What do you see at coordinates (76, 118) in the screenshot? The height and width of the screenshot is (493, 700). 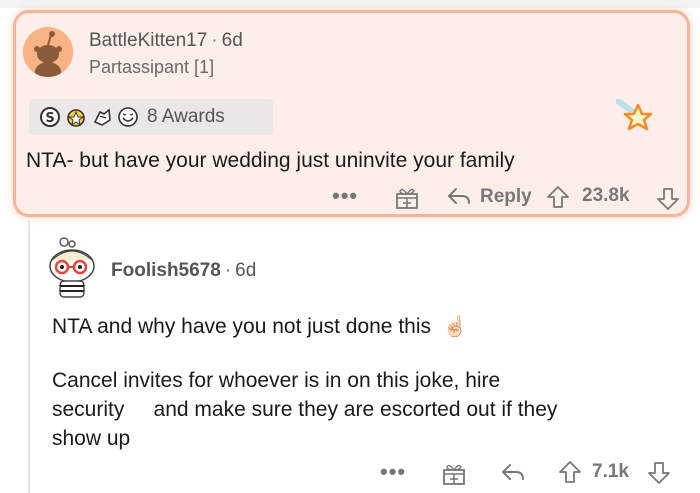 I see `gold-award-icon` at bounding box center [76, 118].